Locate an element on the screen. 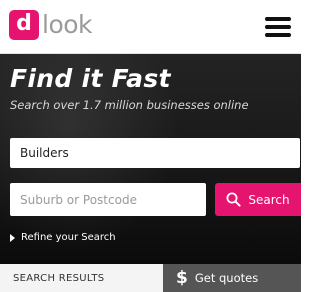 The height and width of the screenshot is (292, 320). logo-text: look is located at coordinates (67, 24).